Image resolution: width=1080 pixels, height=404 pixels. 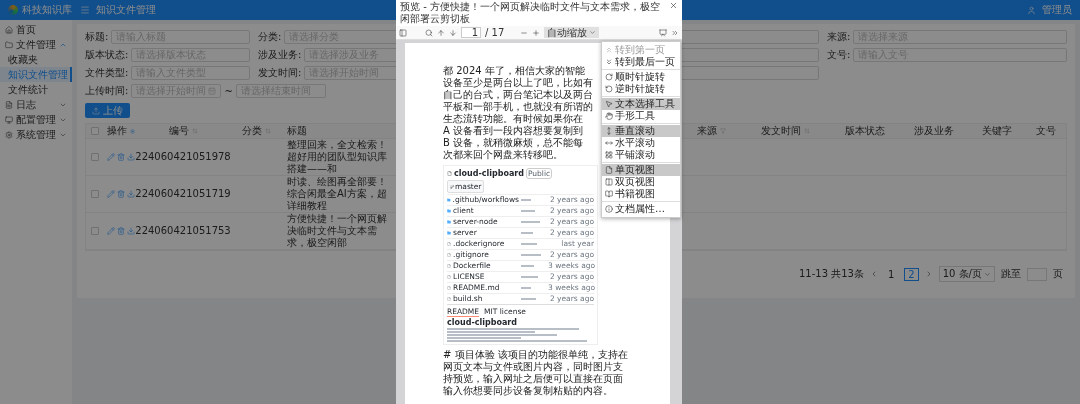 What do you see at coordinates (572, 32) in the screenshot?
I see `zoom-select: 自动缩放` at bounding box center [572, 32].